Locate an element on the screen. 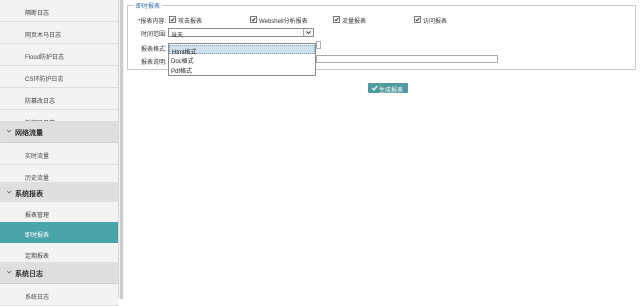 The image size is (640, 306). sidebar-item-tamper-log: 防篡改日志 is located at coordinates (59, 99).